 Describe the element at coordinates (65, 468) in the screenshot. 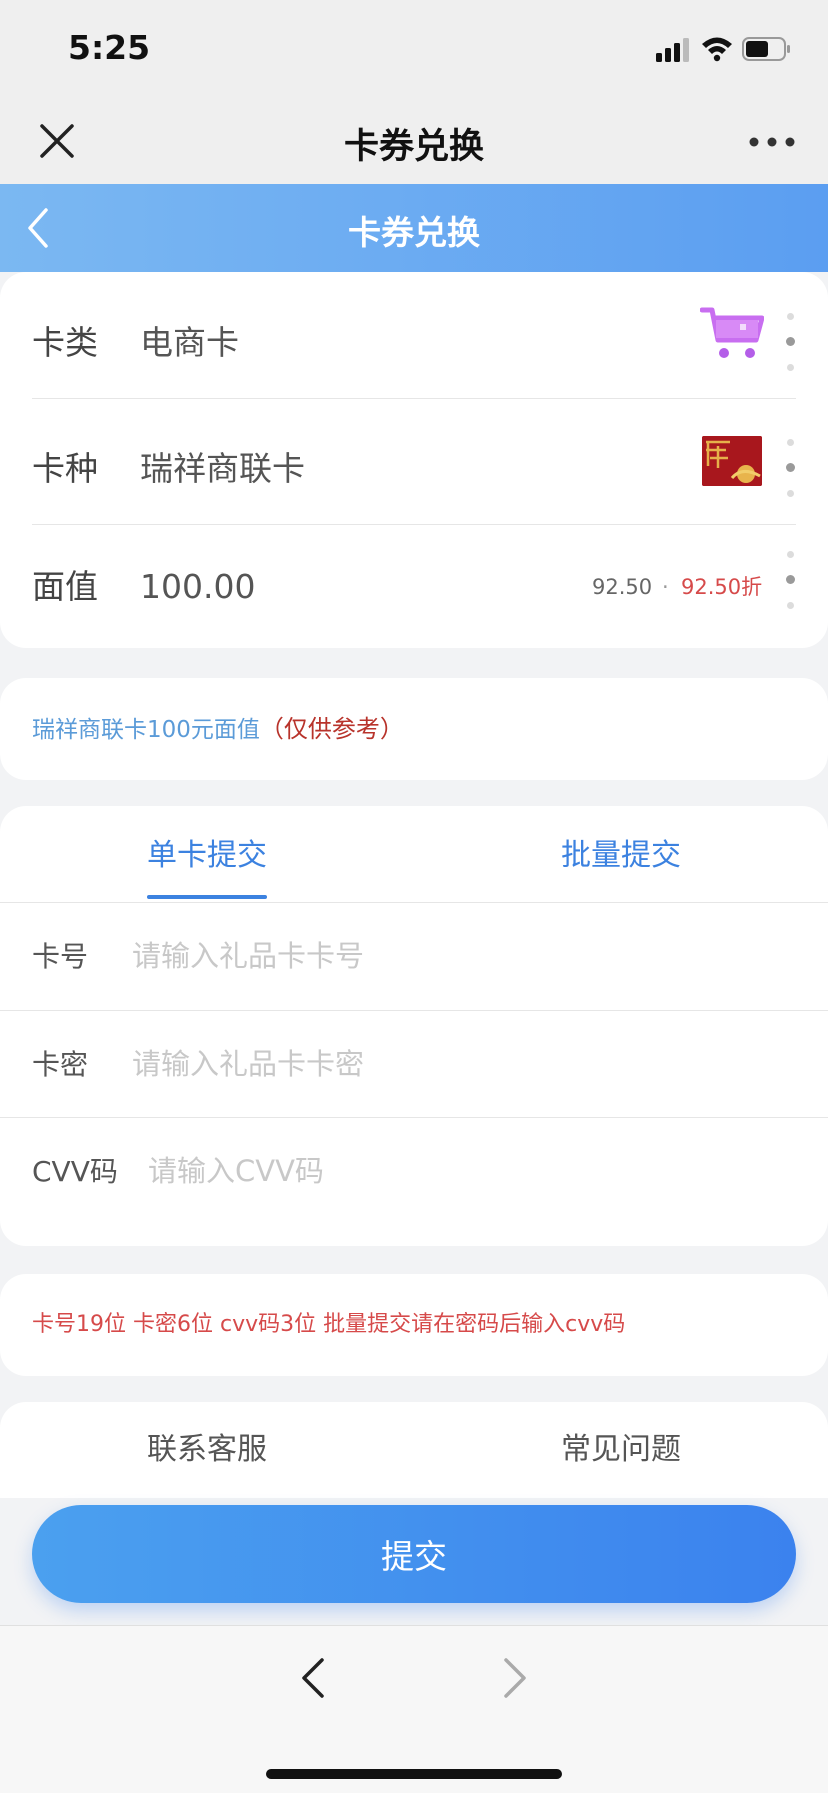

I see `card-kind-label: 卡种` at that location.